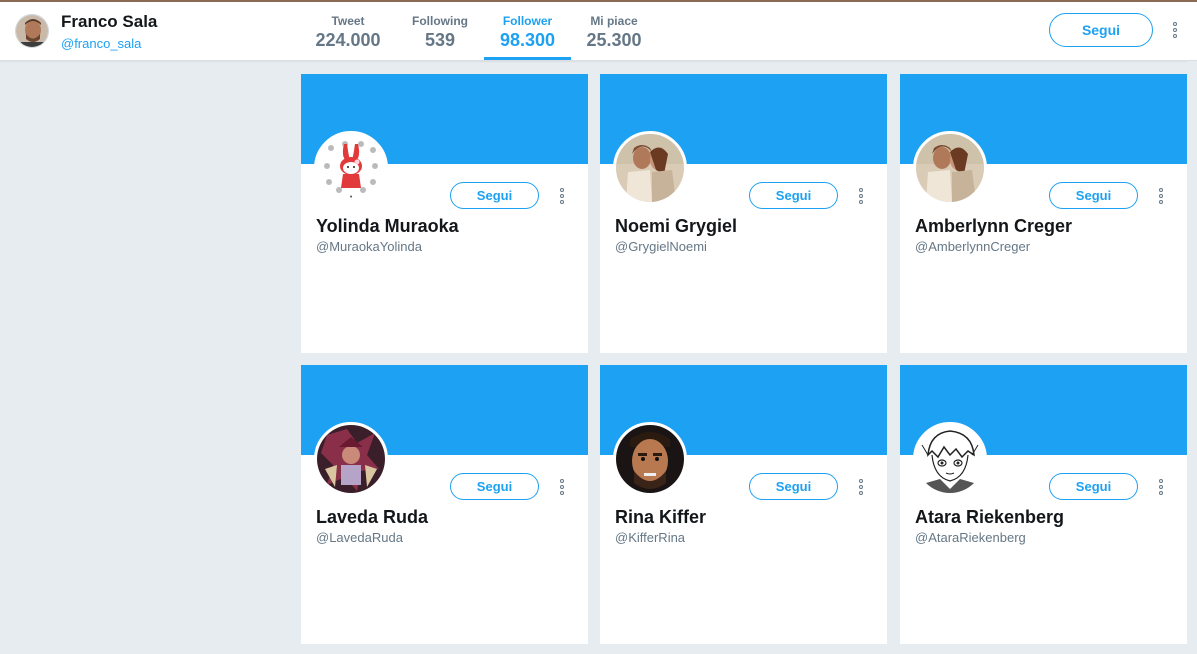 Image resolution: width=1197 pixels, height=654 pixels. I want to click on follower-card: Segui Amberlynn Creger @AmberlynnCreger, so click(1043, 213).